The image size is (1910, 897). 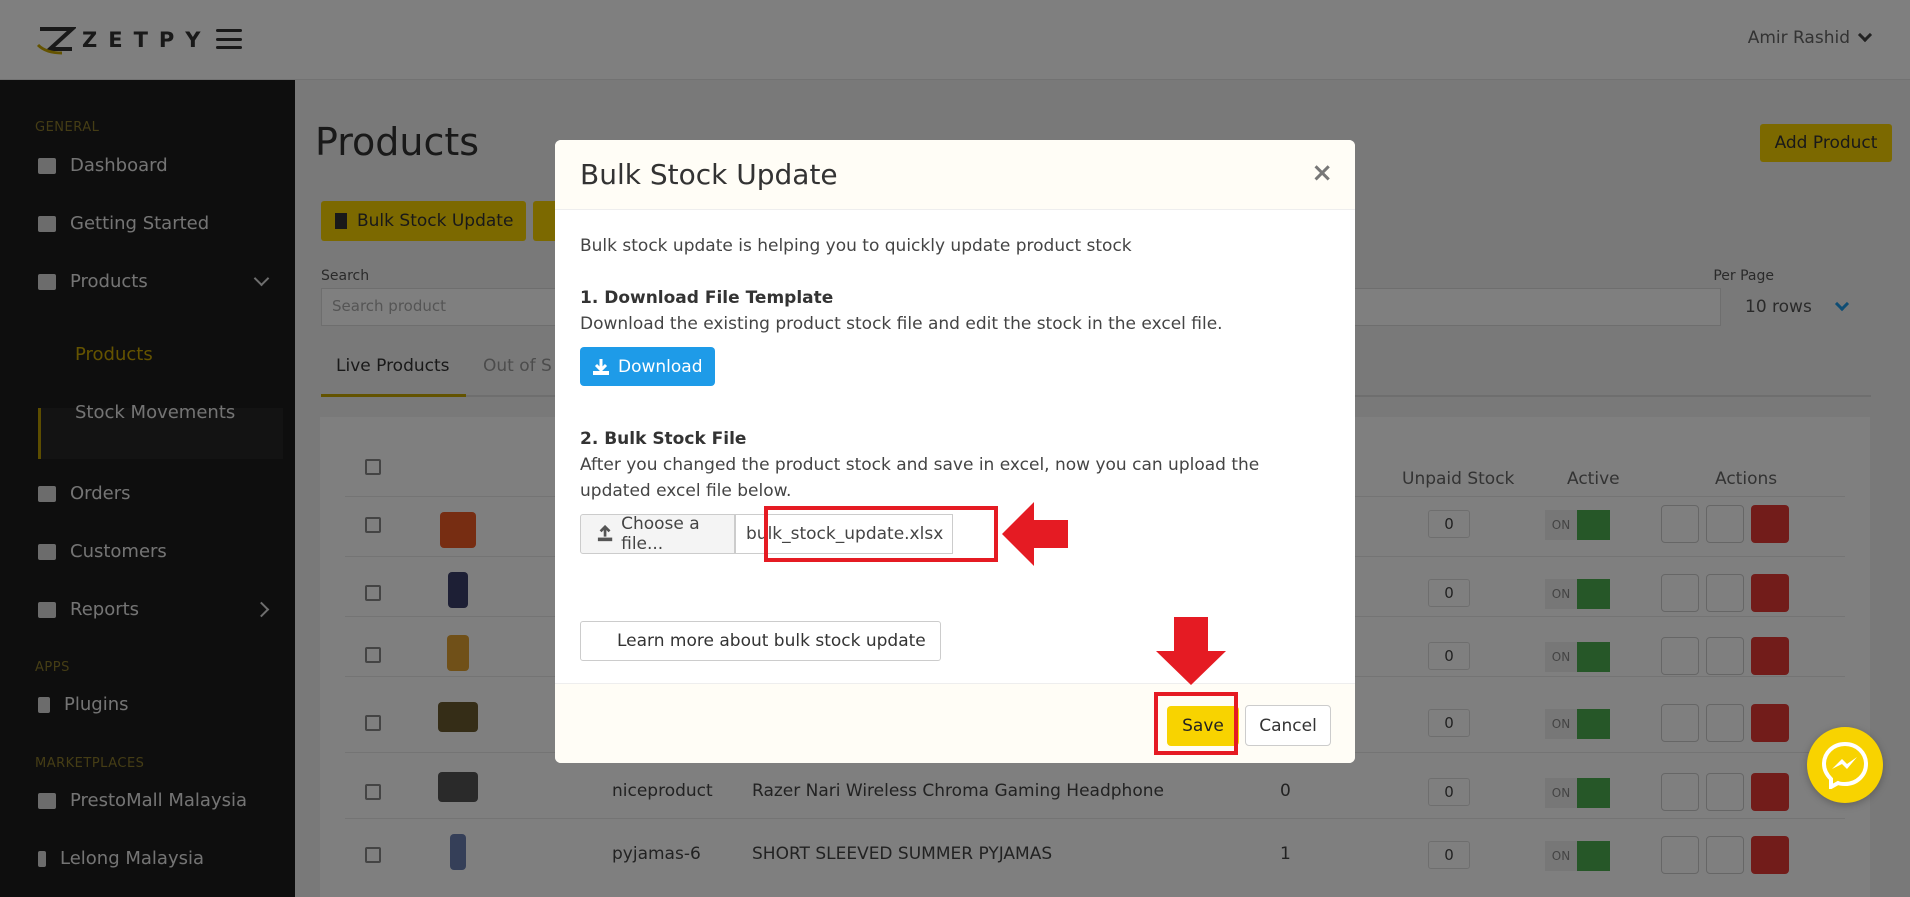 What do you see at coordinates (660, 366) in the screenshot?
I see `download-label: Download` at bounding box center [660, 366].